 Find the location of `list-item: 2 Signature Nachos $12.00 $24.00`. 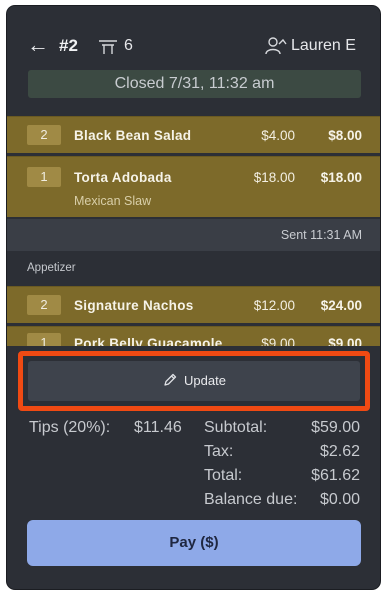

list-item: 2 Signature Nachos $12.00 $24.00 is located at coordinates (193, 304).